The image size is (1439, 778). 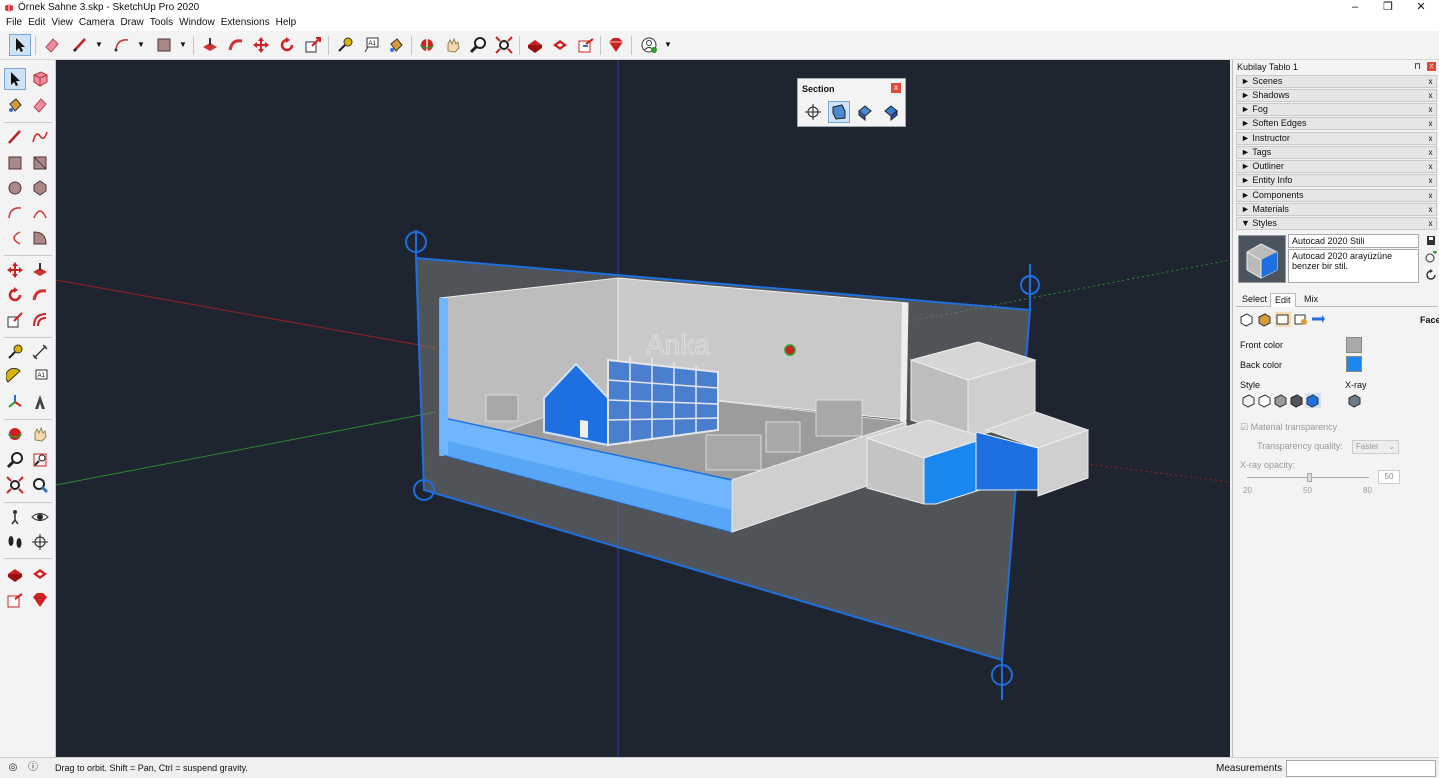 What do you see at coordinates (15, 213) in the screenshot?
I see `arc-tool-left` at bounding box center [15, 213].